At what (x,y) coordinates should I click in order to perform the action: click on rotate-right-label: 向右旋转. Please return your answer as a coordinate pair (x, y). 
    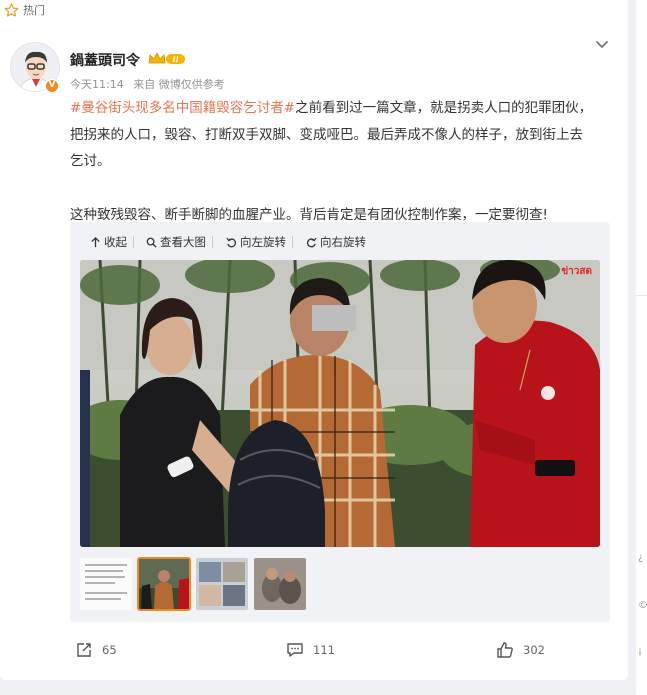
    Looking at the image, I should click on (343, 242).